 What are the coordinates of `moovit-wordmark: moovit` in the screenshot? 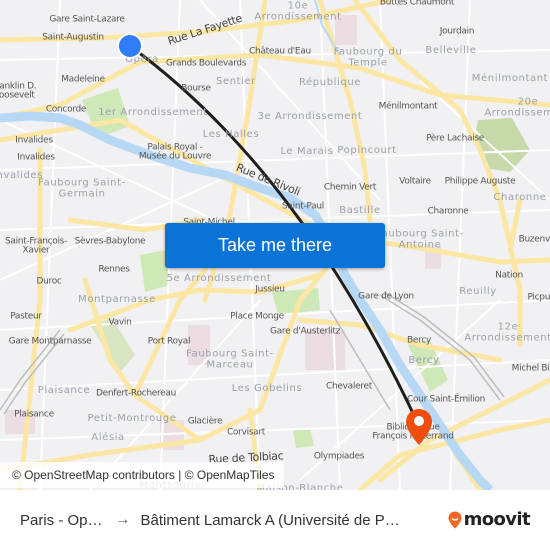 It's located at (497, 519).